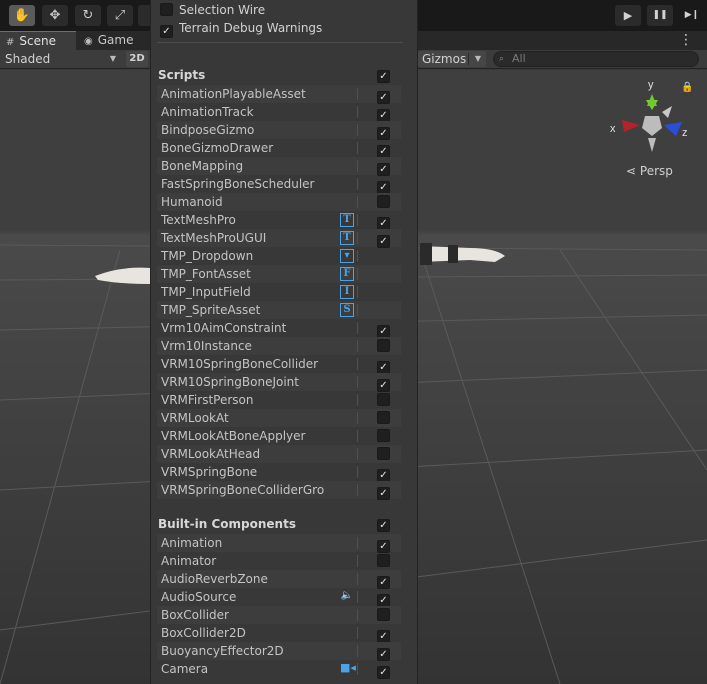  What do you see at coordinates (279, 274) in the screenshot?
I see `list-item: TMP_FontAsset F` at bounding box center [279, 274].